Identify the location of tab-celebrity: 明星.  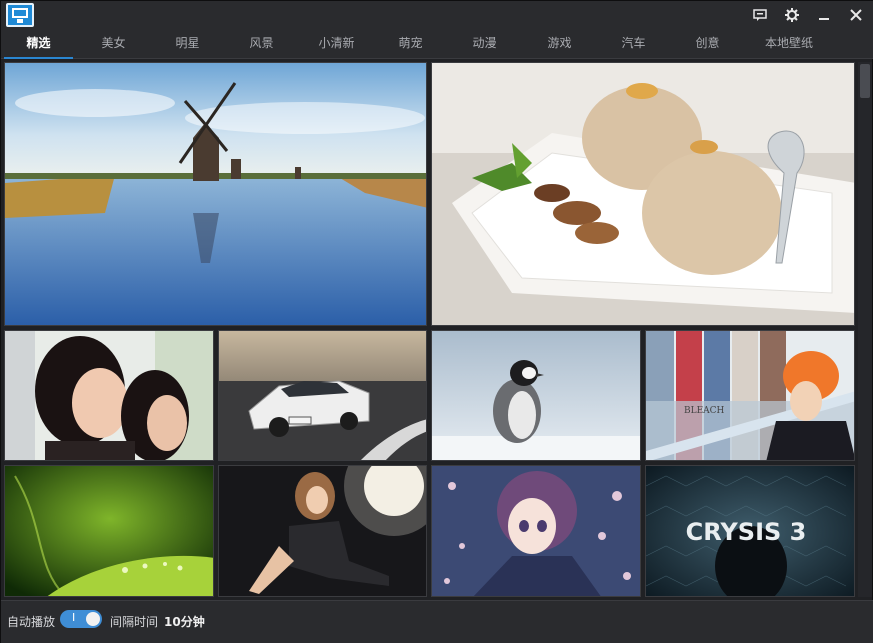
(187, 44).